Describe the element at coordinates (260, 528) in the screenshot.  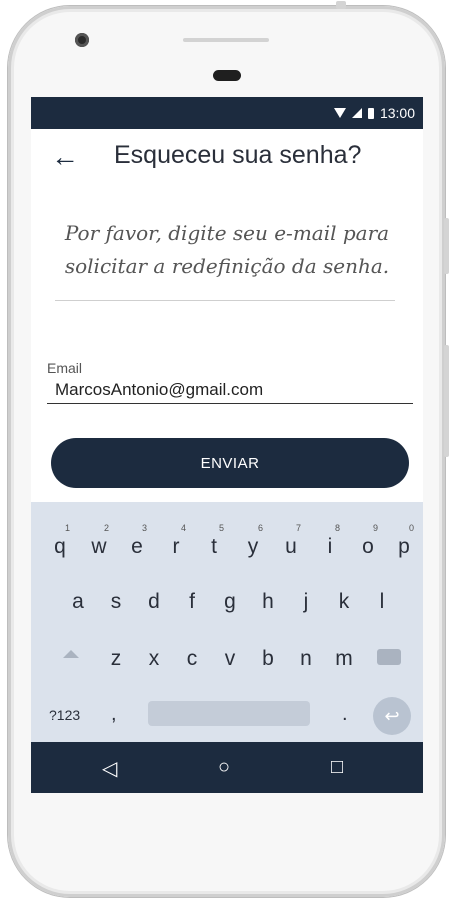
I see `key-number-hint: 6` at that location.